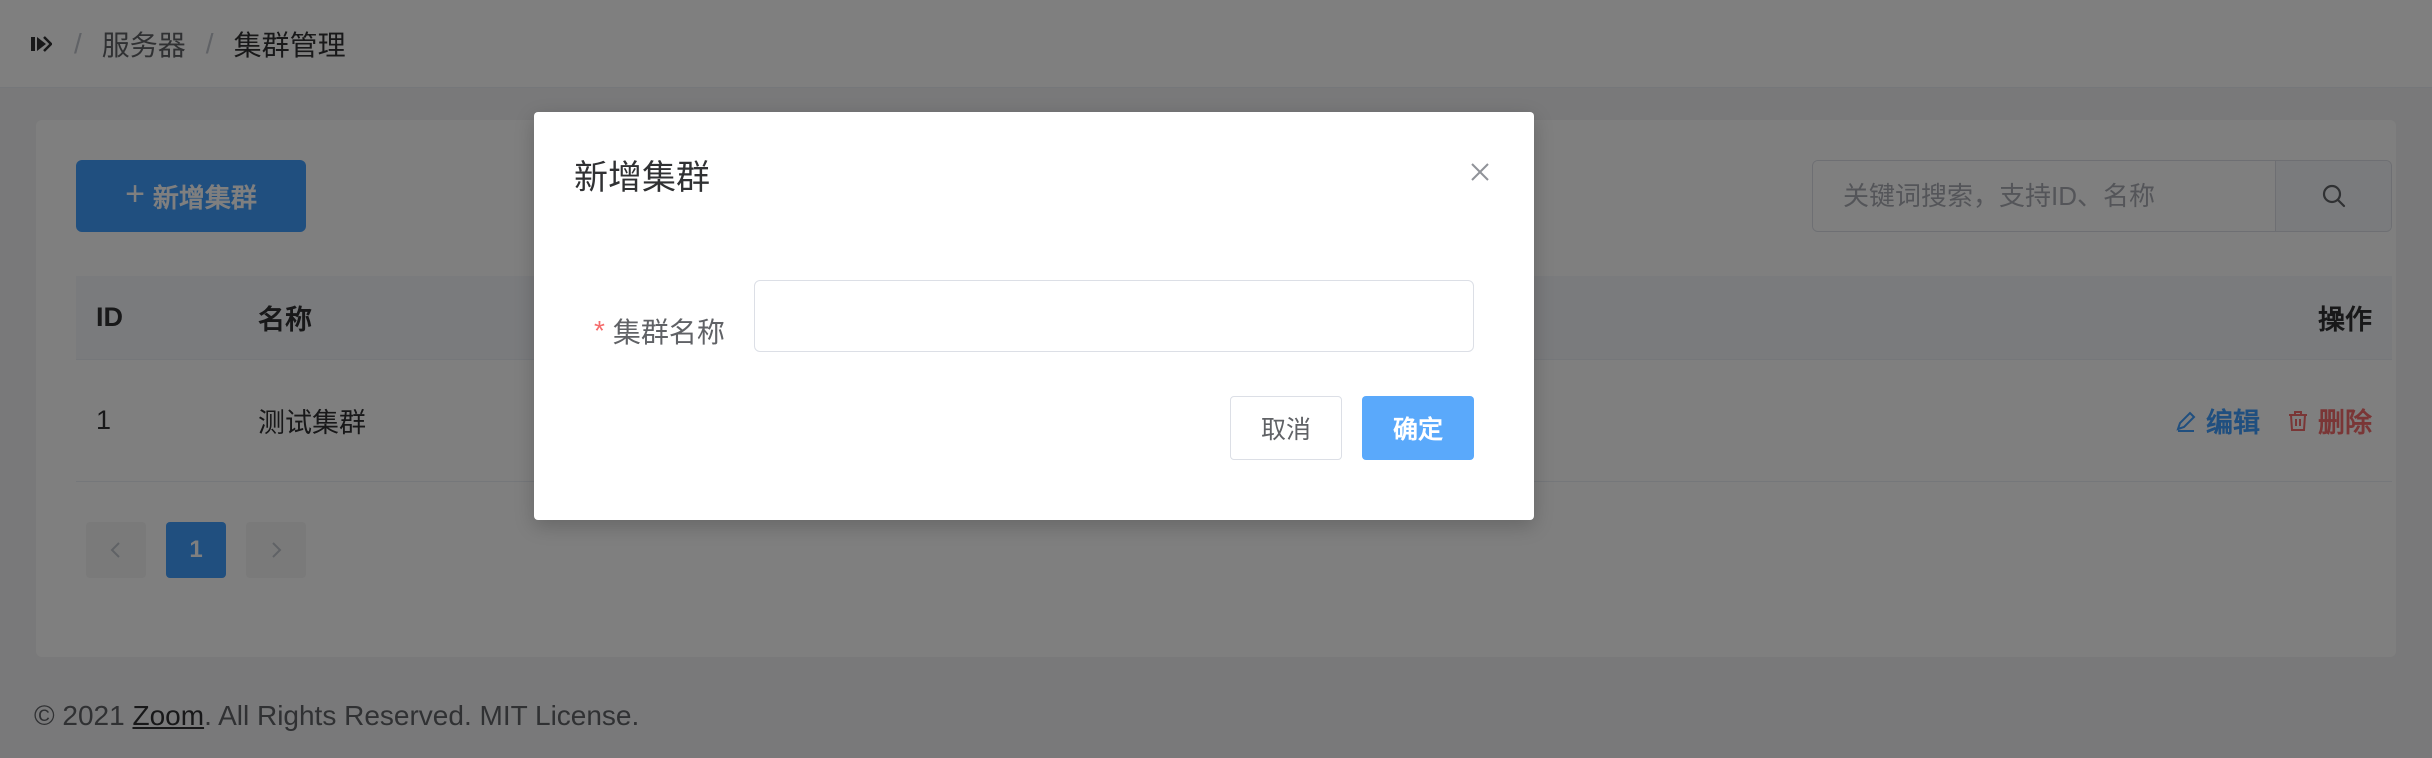 This screenshot has height=758, width=2432. What do you see at coordinates (1114, 316) in the screenshot?
I see `cluster-name-input` at bounding box center [1114, 316].